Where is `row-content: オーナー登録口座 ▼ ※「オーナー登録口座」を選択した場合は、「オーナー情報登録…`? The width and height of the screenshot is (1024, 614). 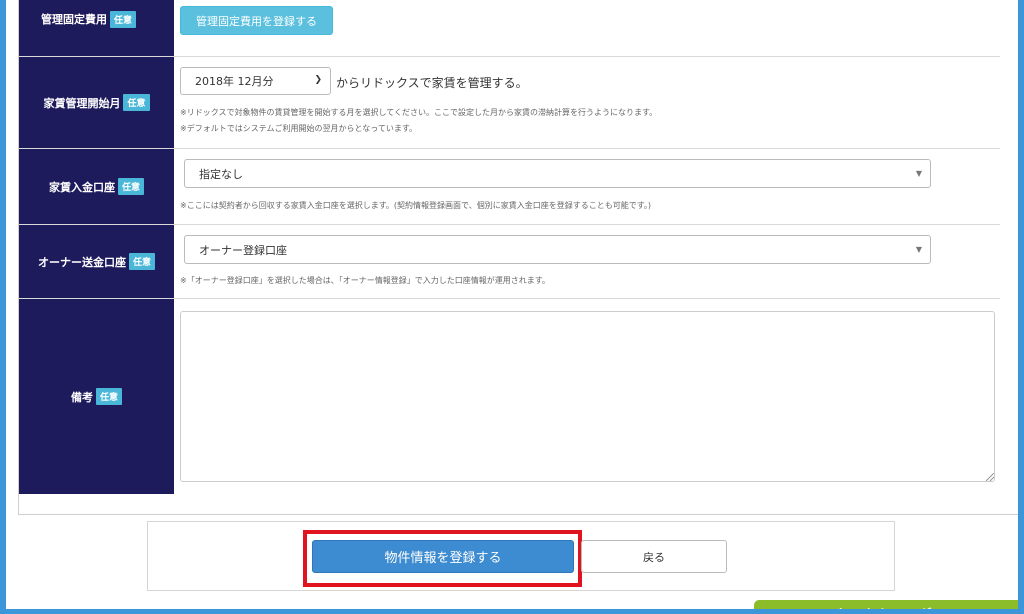
row-content: オーナー登録口座 ▼ ※「オーナー登録口座」を選択した場合は、「オーナー情報登録… is located at coordinates (587, 261).